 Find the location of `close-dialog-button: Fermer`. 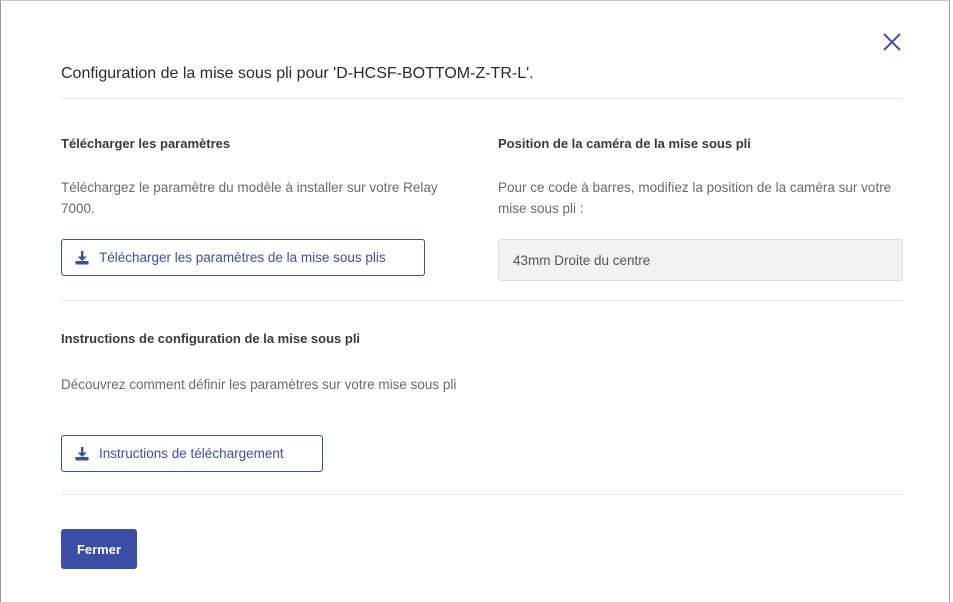

close-dialog-button: Fermer is located at coordinates (99, 549).